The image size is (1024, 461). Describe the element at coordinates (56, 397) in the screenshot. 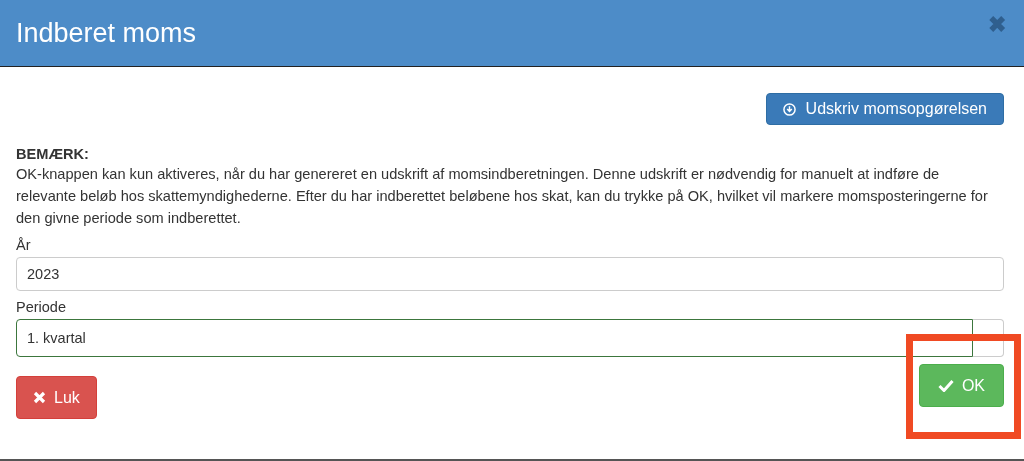

I see `close-button: Luk` at that location.